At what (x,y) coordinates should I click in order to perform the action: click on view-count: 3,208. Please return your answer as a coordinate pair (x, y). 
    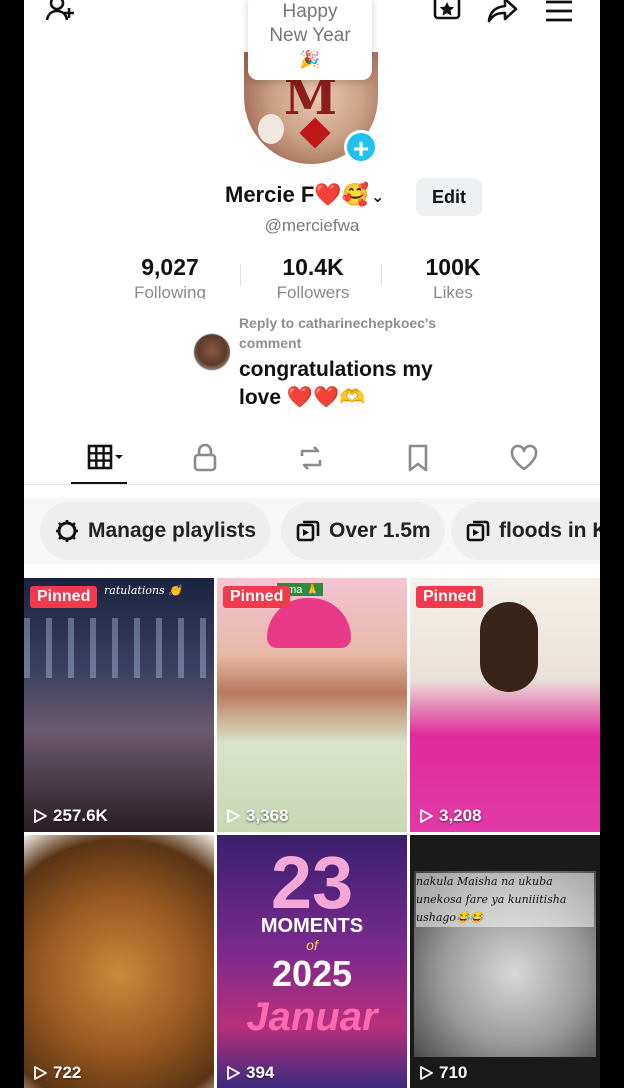
    Looking at the image, I should click on (450, 816).